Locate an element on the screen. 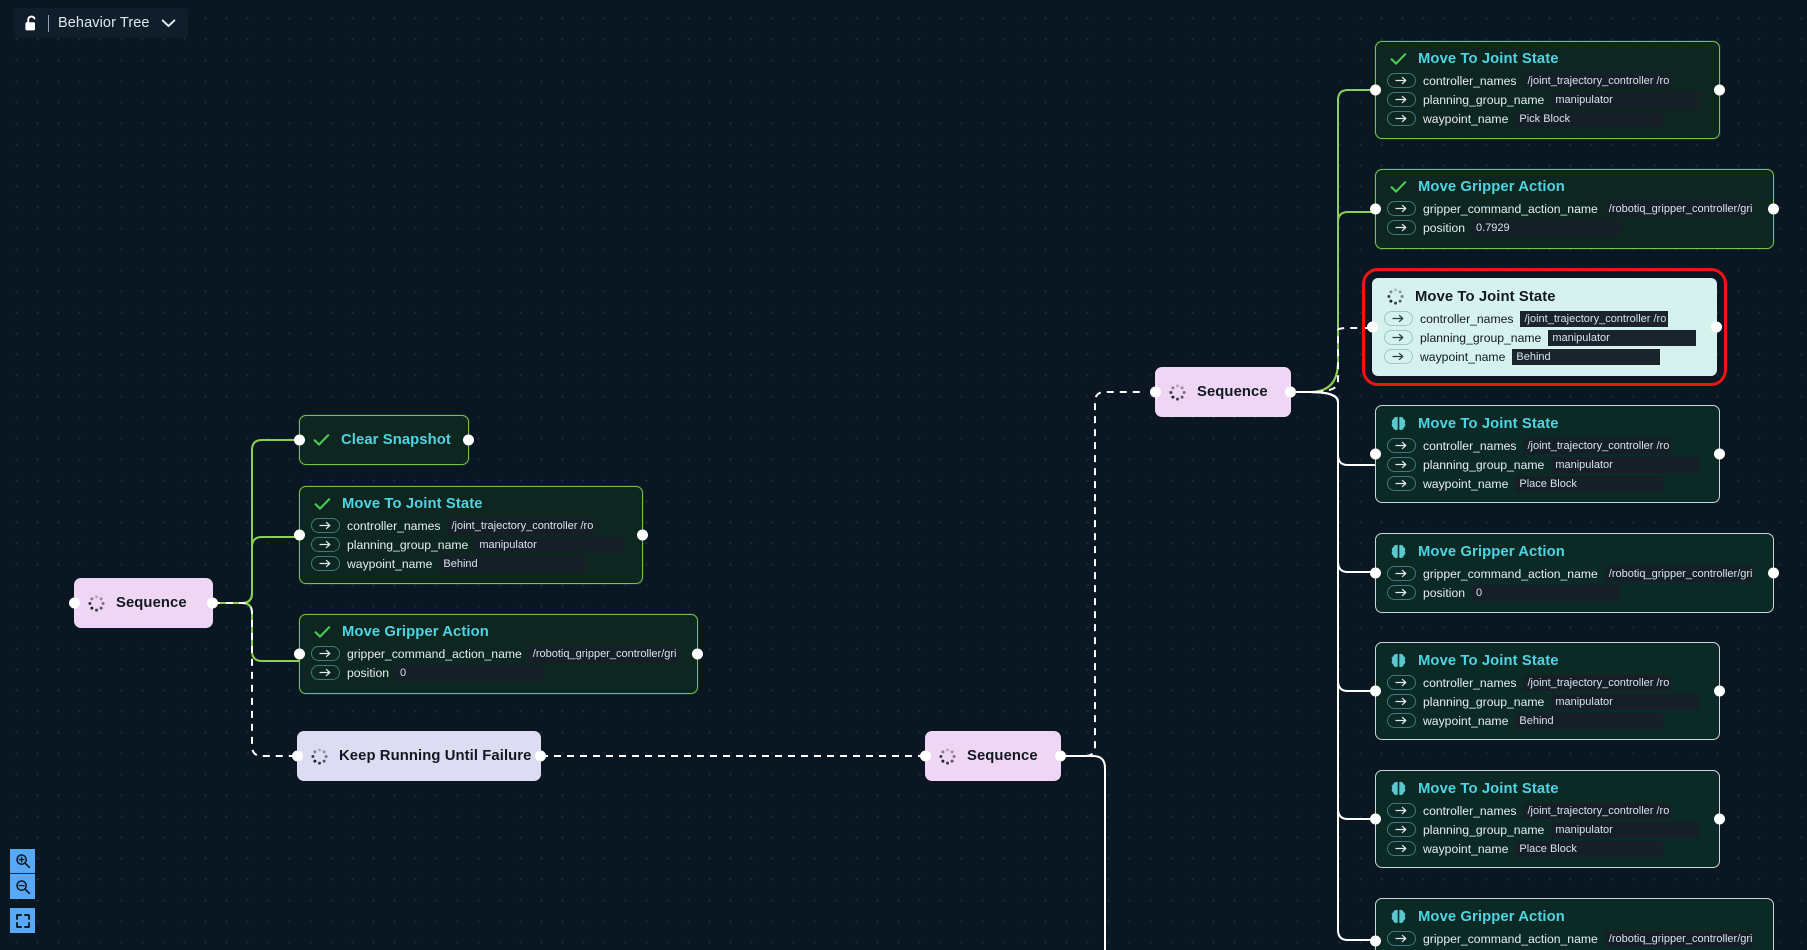 The image size is (1807, 950). node-keep-running-until-failure: Keep Running Until Failure is located at coordinates (419, 756).